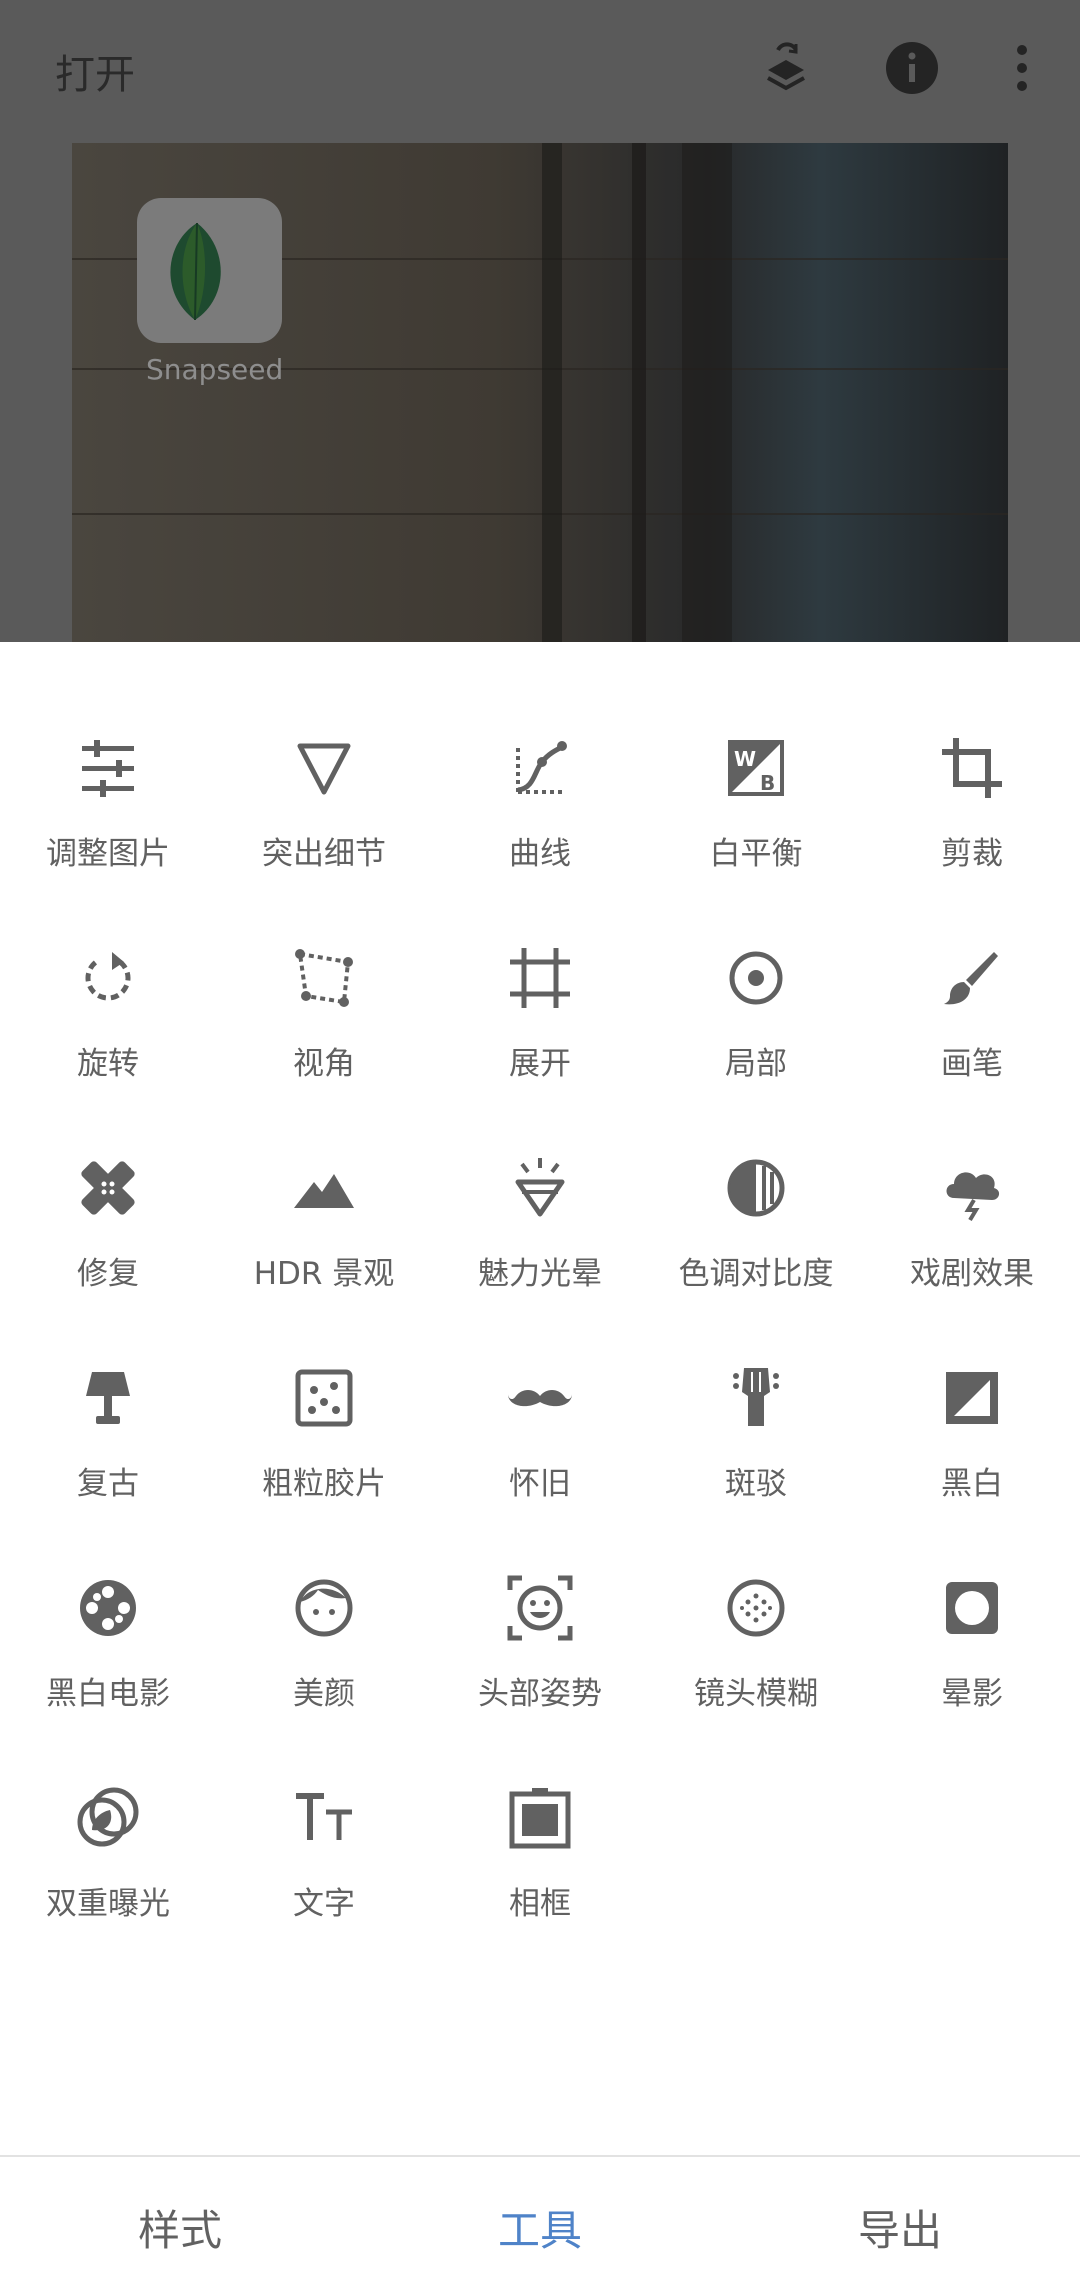 This screenshot has width=1080, height=2283. Describe the element at coordinates (756, 1397) in the screenshot. I see `grunge-guitar-icon` at that location.